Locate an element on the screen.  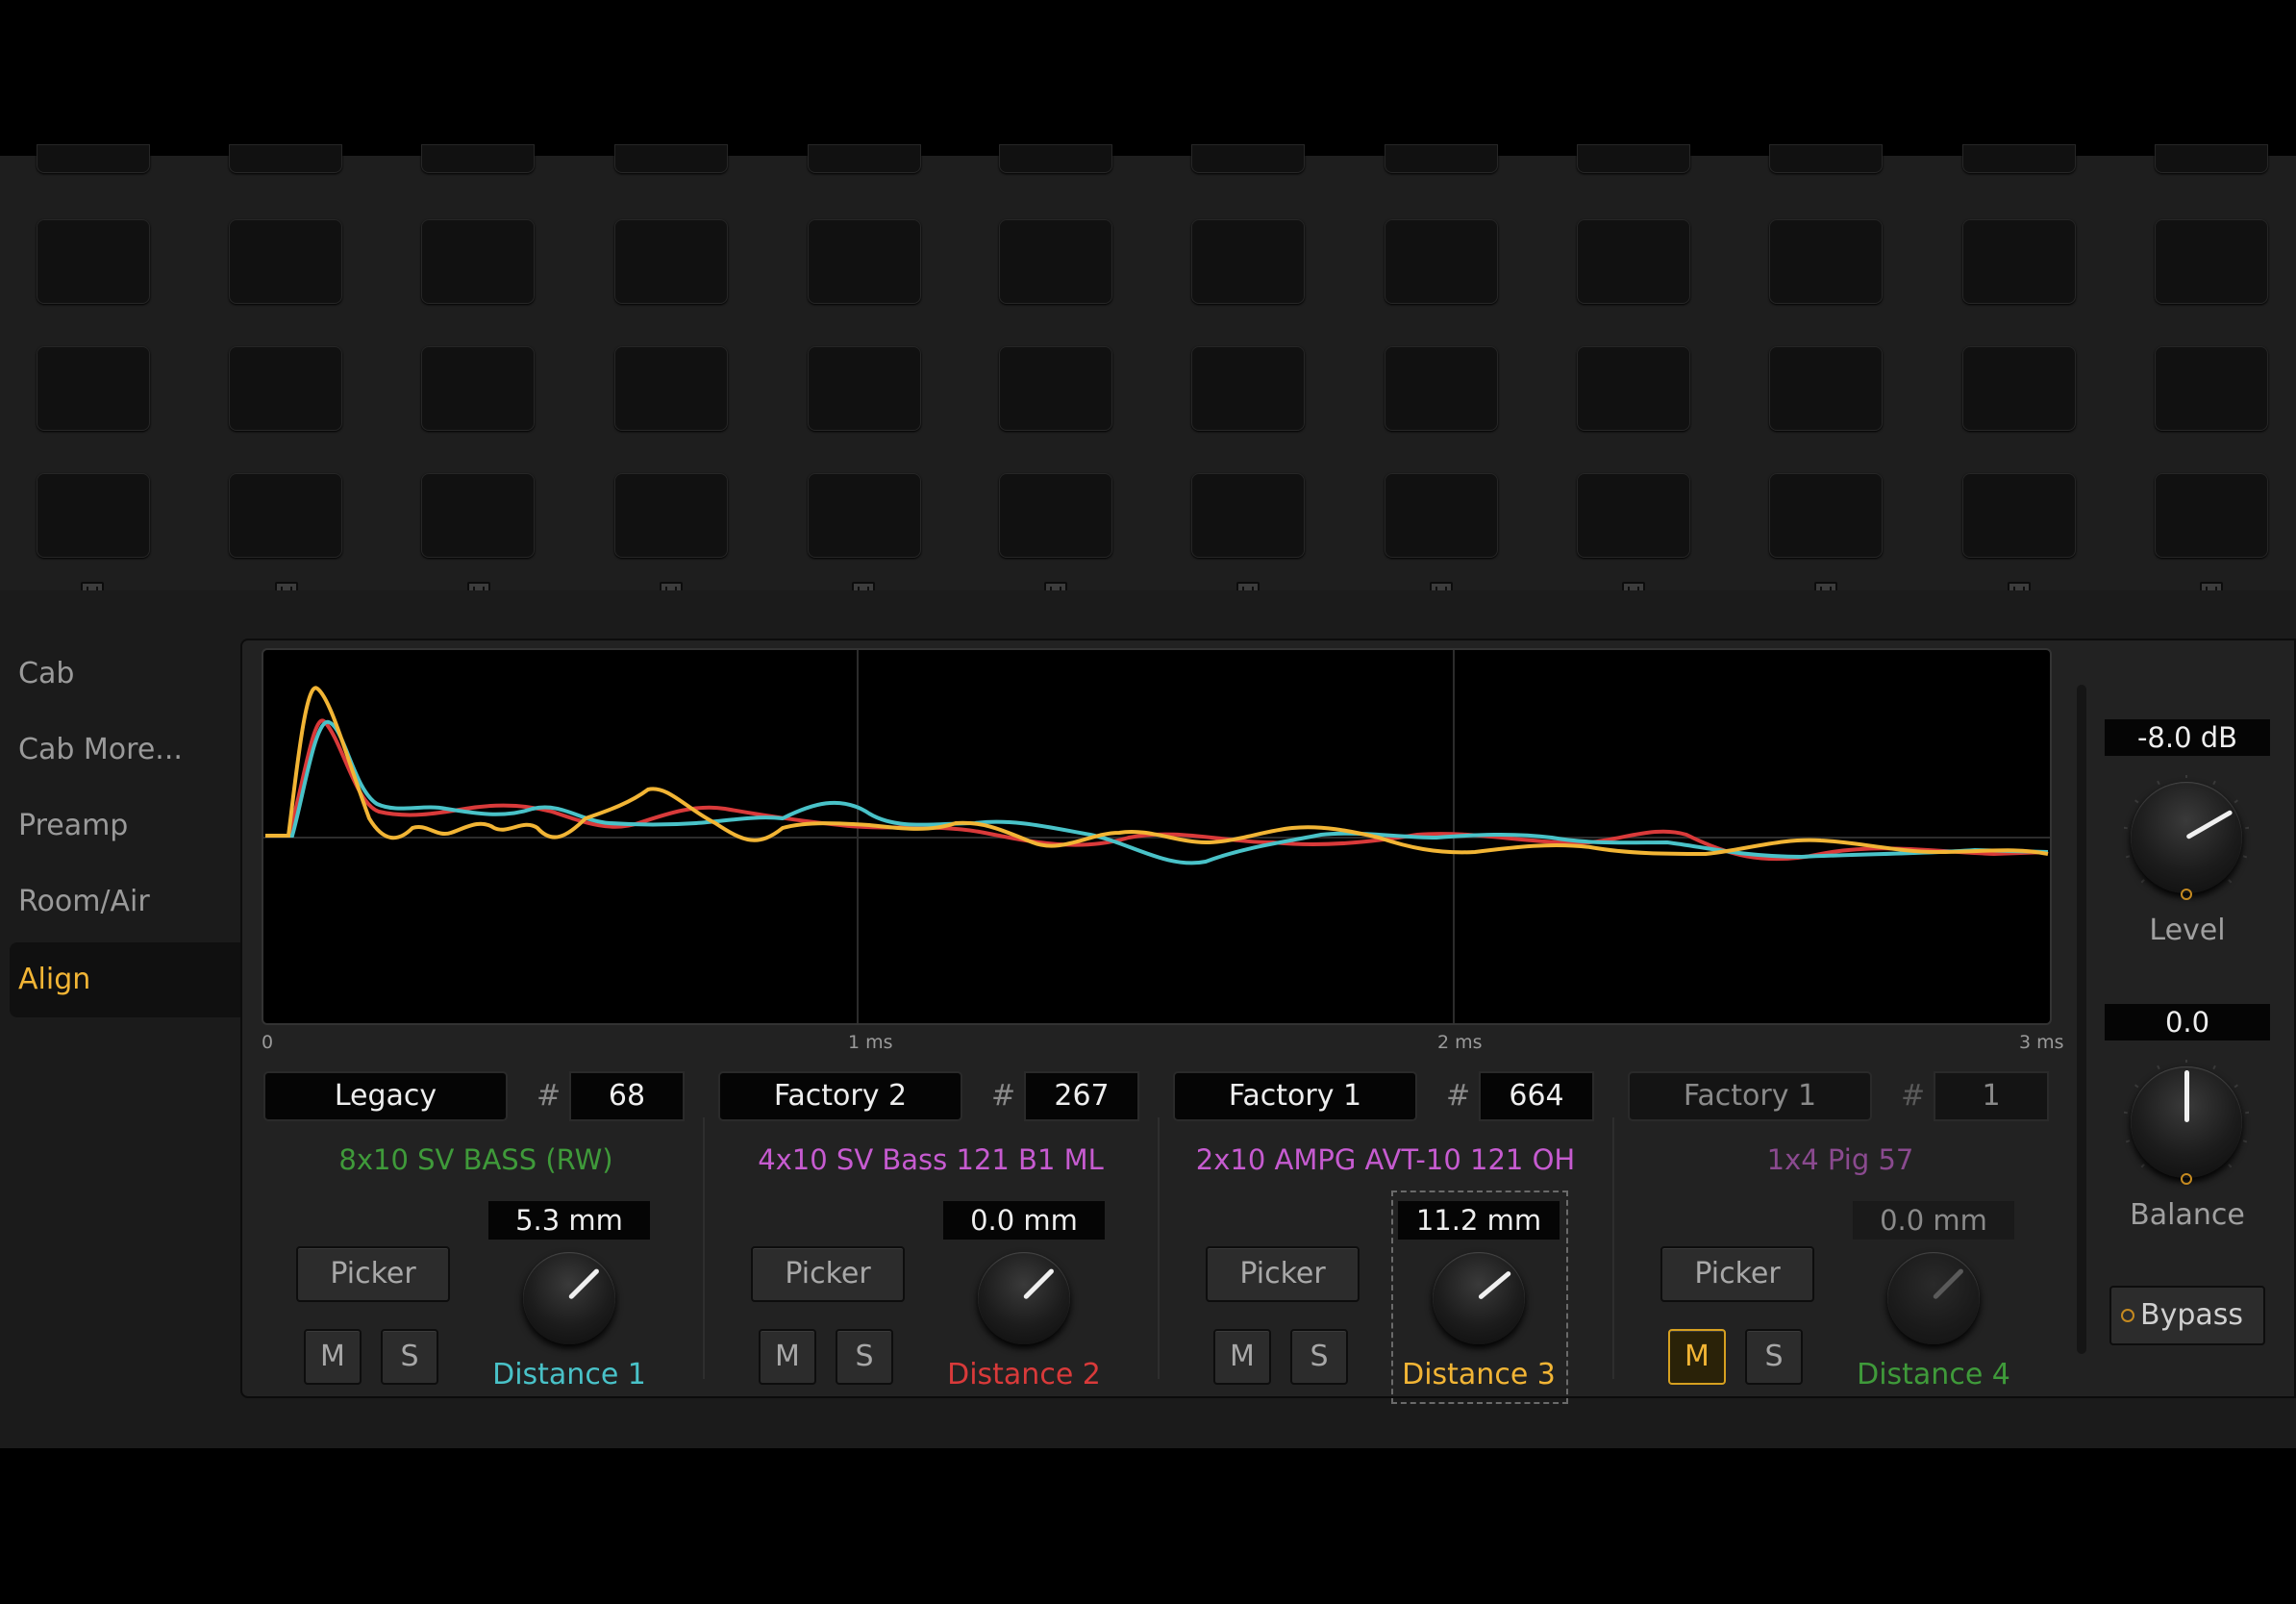
distance-label: Distance 2 is located at coordinates (1024, 1374).